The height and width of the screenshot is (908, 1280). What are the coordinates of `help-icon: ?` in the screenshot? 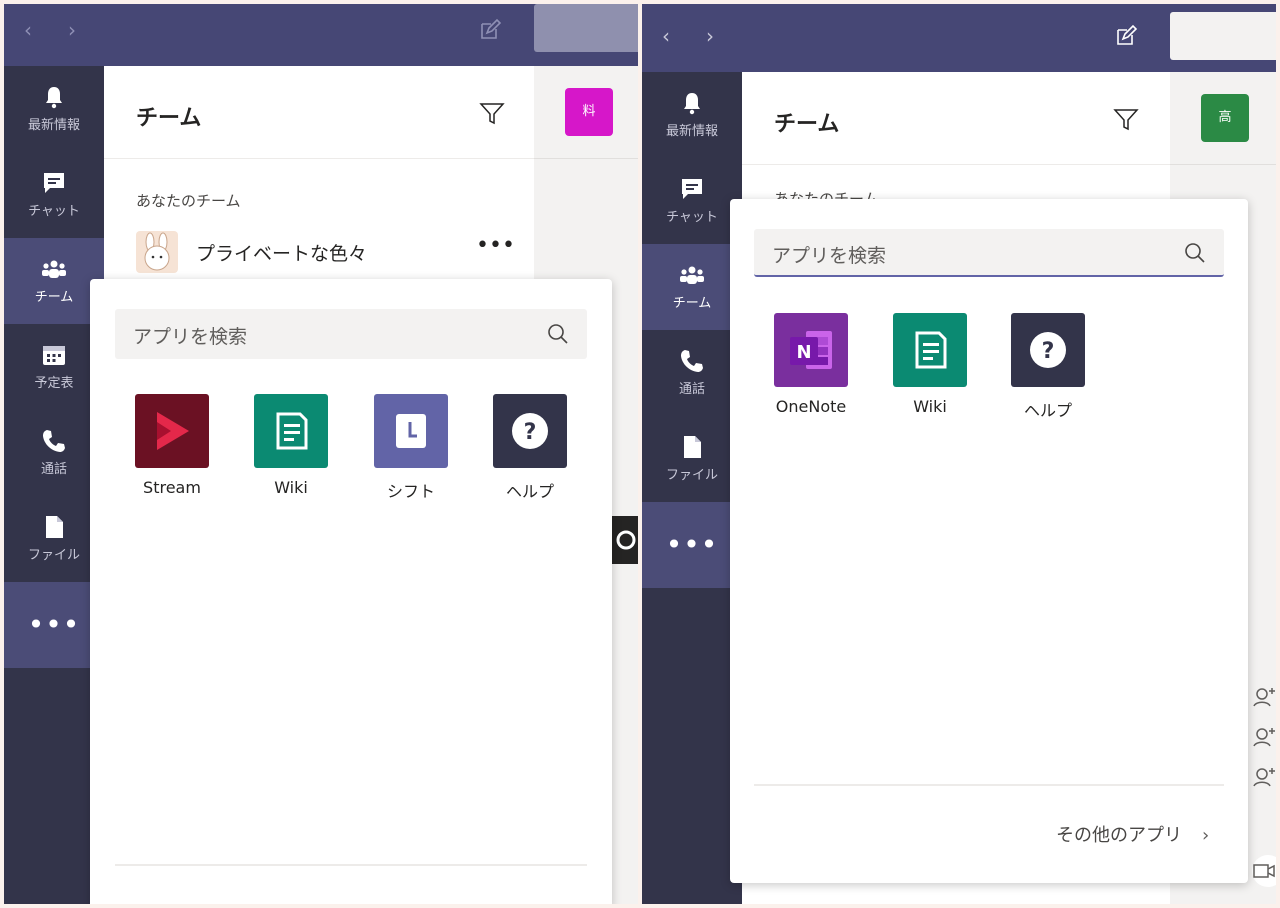 It's located at (1048, 350).